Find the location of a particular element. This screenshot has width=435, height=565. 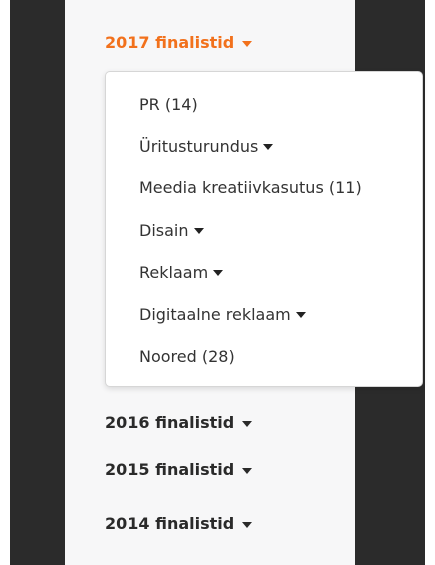

year-2014-toggle: 2014 finalistid is located at coordinates (179, 523).